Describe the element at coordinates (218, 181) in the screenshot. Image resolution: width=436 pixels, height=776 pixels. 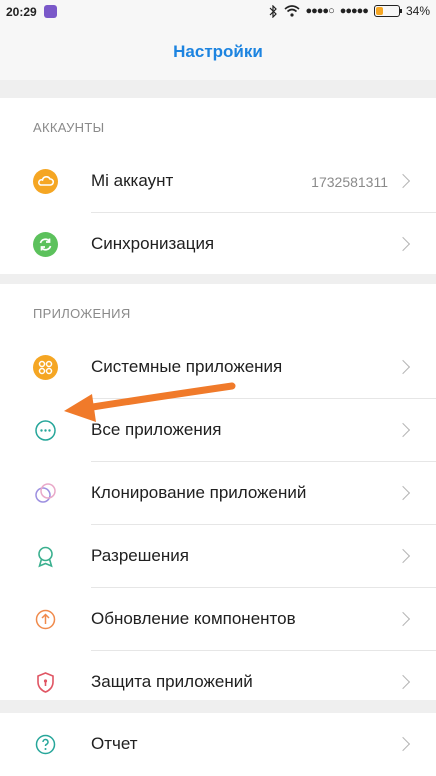
I see `mi-account-row: Mi аккаунт 1732581311` at that location.